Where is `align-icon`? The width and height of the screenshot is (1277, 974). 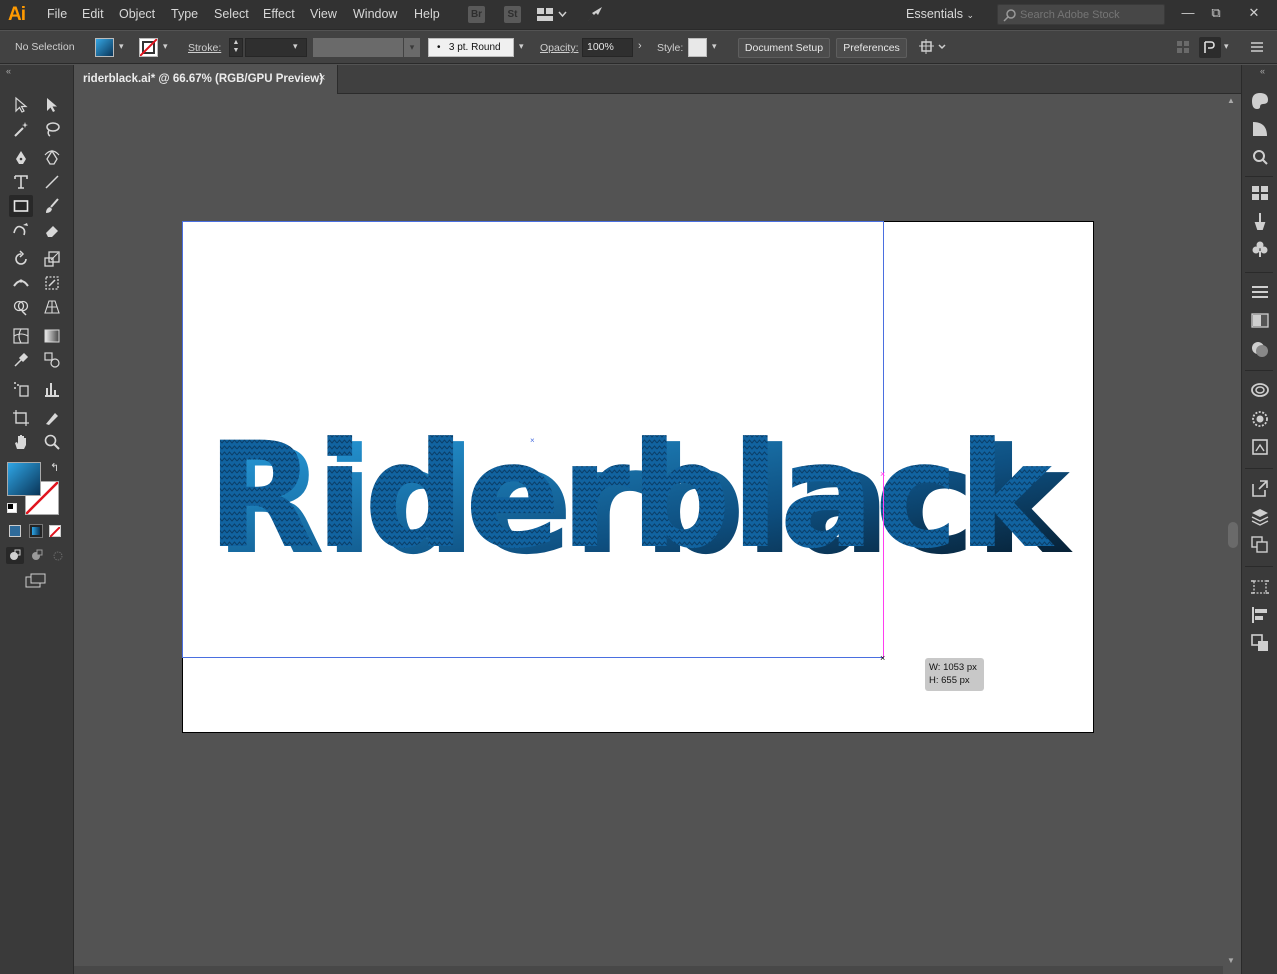
align-icon is located at coordinates (1183, 48).